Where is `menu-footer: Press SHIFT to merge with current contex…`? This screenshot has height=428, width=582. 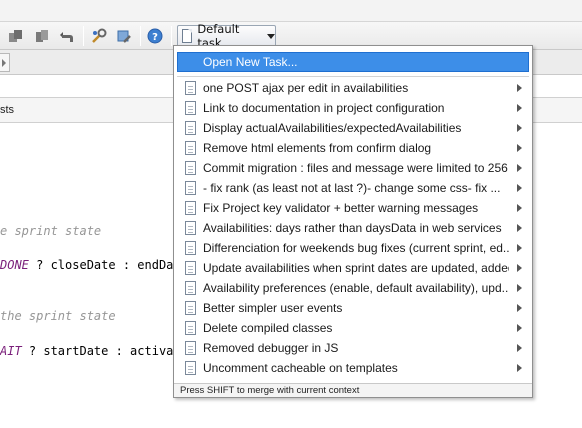
menu-footer: Press SHIFT to merge with current contex… is located at coordinates (353, 390).